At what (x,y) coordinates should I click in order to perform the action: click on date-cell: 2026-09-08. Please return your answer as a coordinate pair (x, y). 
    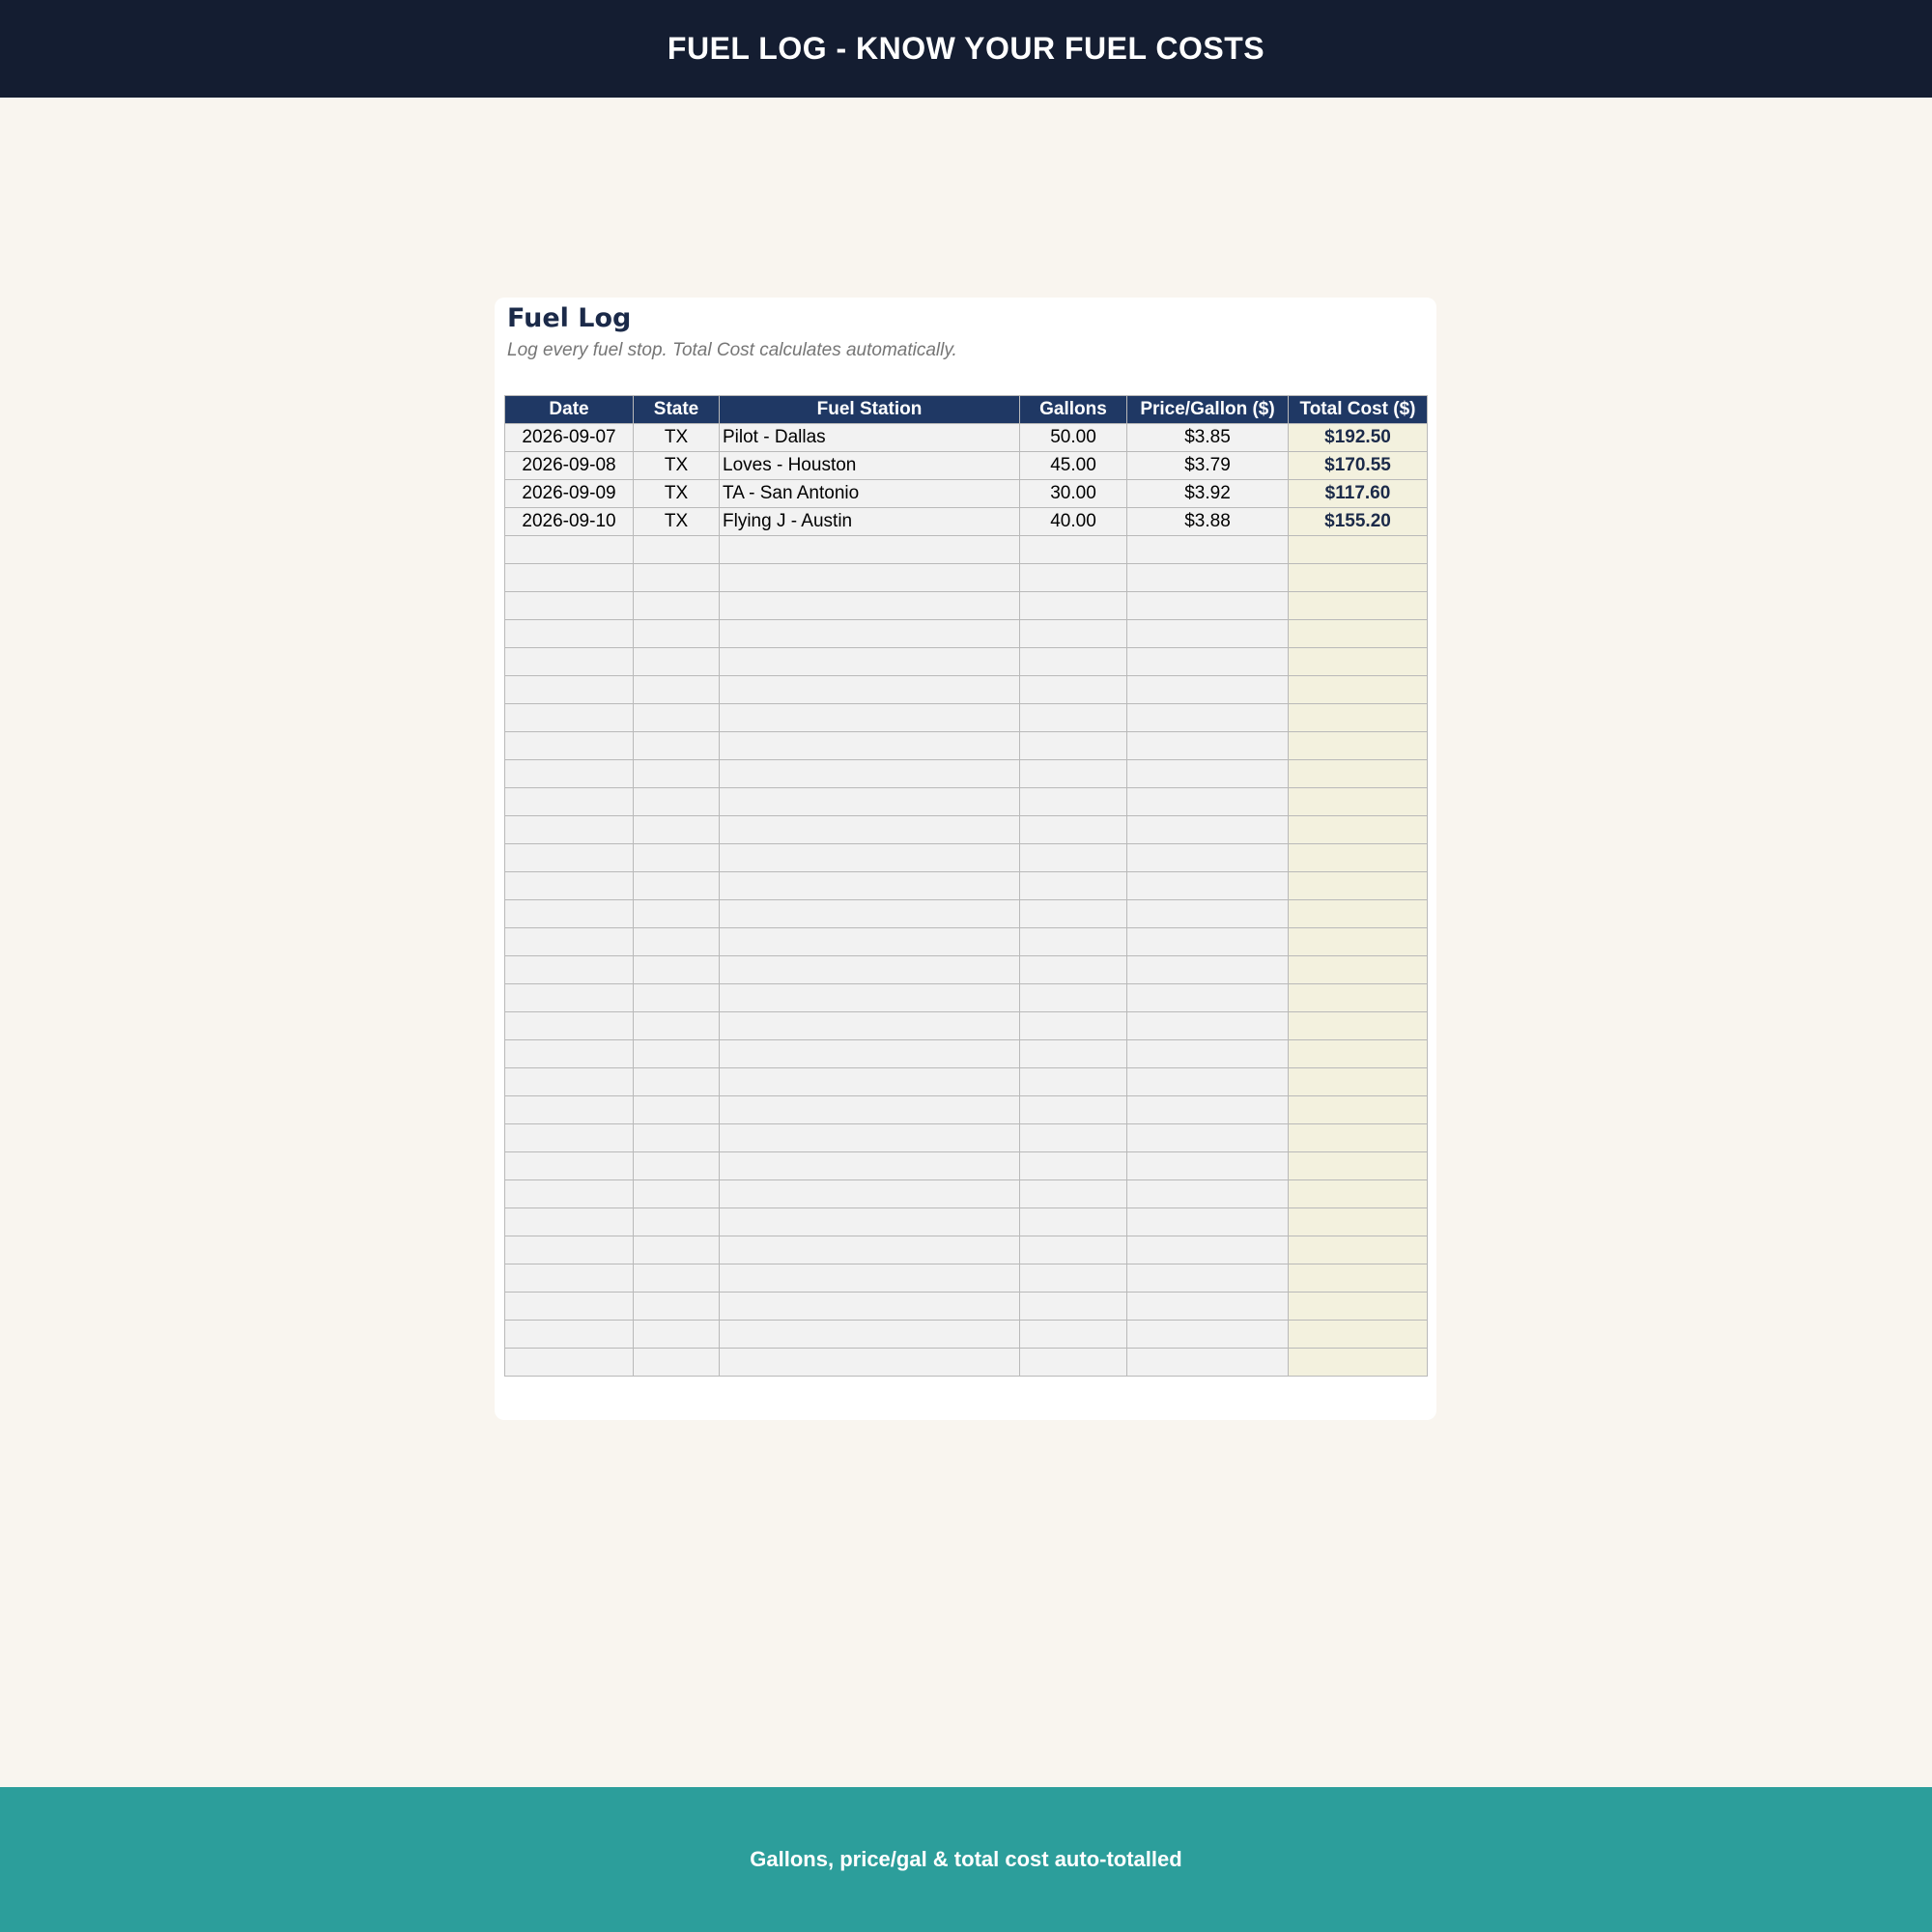
    Looking at the image, I should click on (569, 465).